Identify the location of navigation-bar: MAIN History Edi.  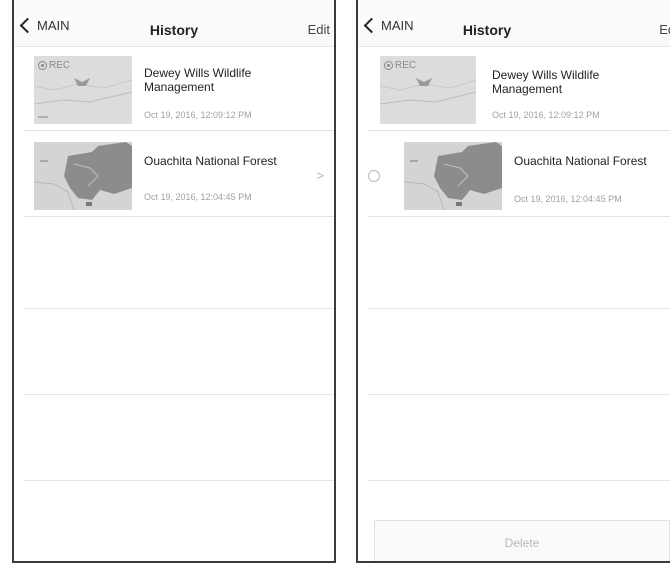
(514, 23).